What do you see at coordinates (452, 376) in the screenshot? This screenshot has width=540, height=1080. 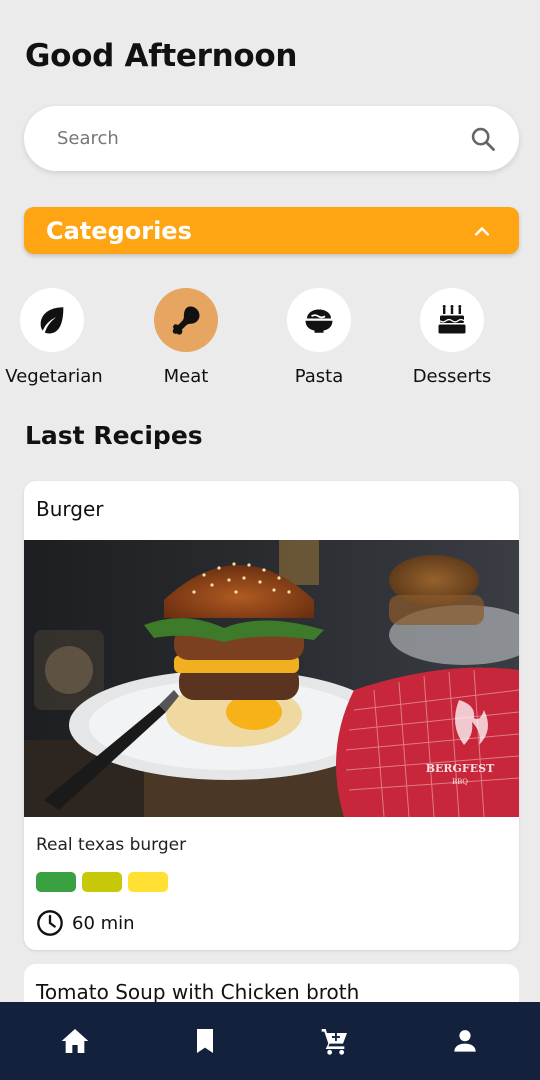 I see `category-label: Desserts` at bounding box center [452, 376].